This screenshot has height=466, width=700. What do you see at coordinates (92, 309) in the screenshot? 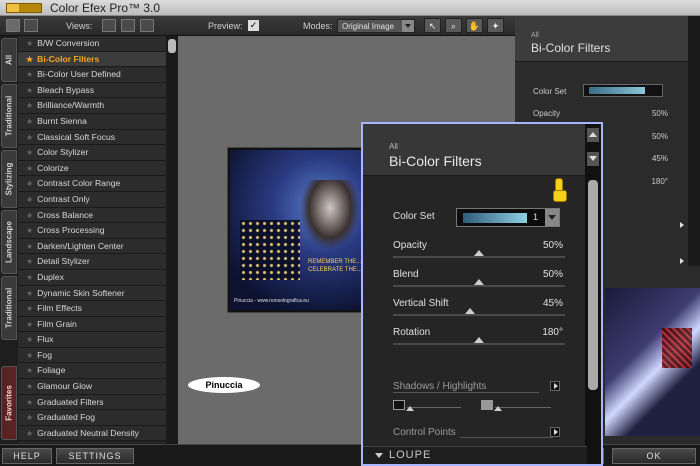
I see `filter-item: ★ Film Effects` at bounding box center [92, 309].